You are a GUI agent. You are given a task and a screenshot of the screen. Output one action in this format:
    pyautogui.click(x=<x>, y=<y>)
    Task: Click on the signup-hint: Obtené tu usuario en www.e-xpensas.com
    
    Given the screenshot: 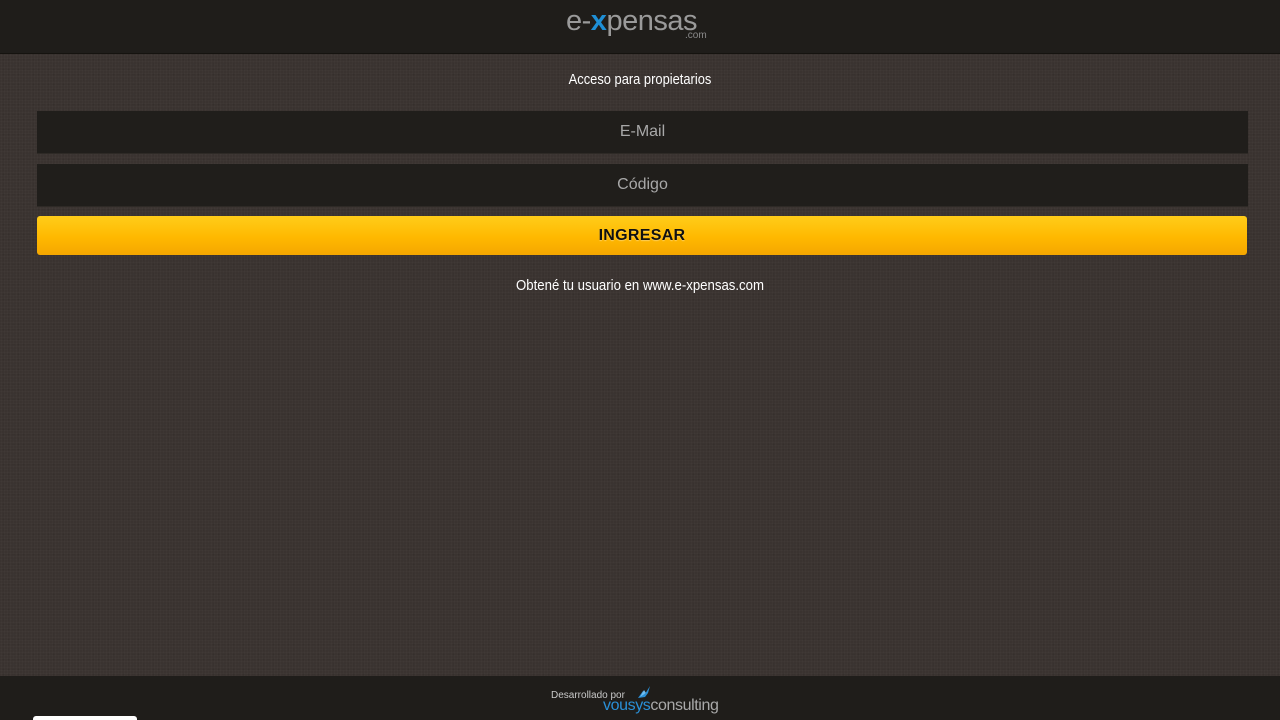 What is the action you would take?
    pyautogui.click(x=640, y=286)
    